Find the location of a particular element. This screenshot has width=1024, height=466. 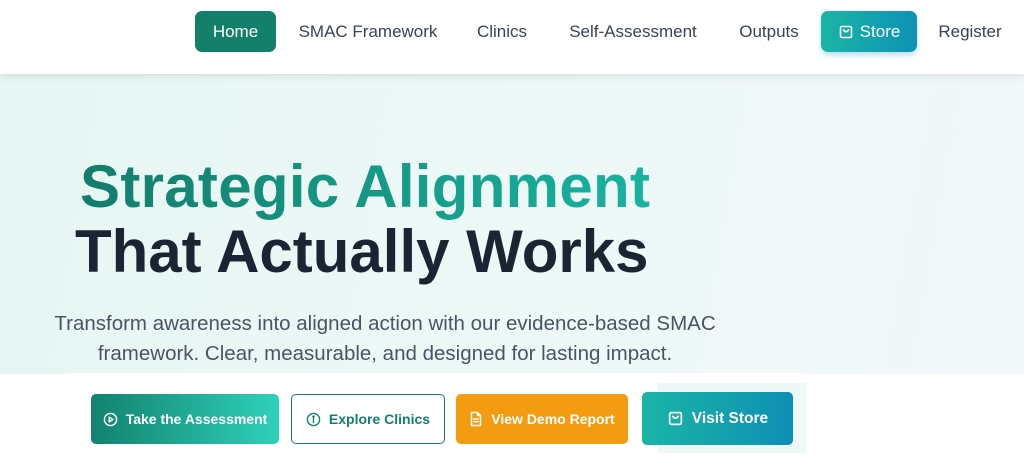

nav-home: Home is located at coordinates (235, 31).